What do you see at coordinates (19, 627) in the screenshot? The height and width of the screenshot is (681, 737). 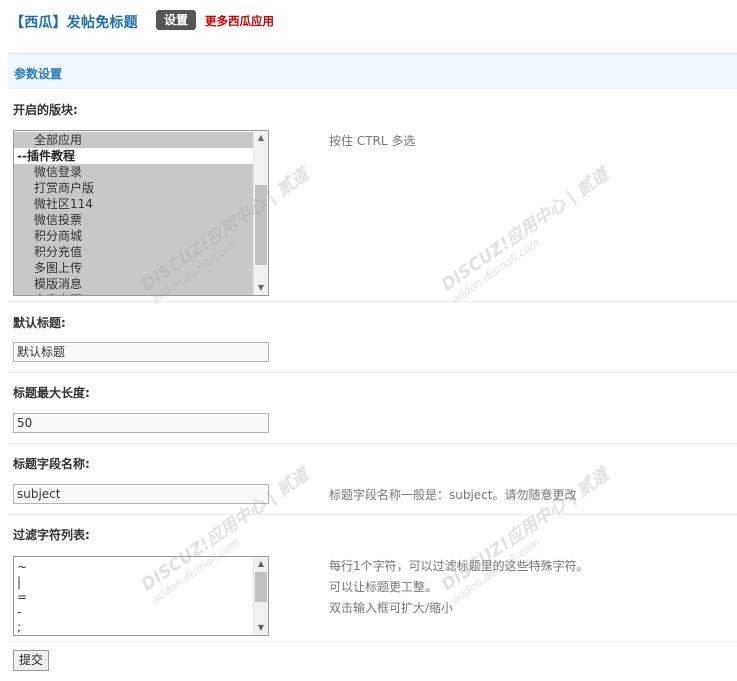 I see `textarea-line: ;` at bounding box center [19, 627].